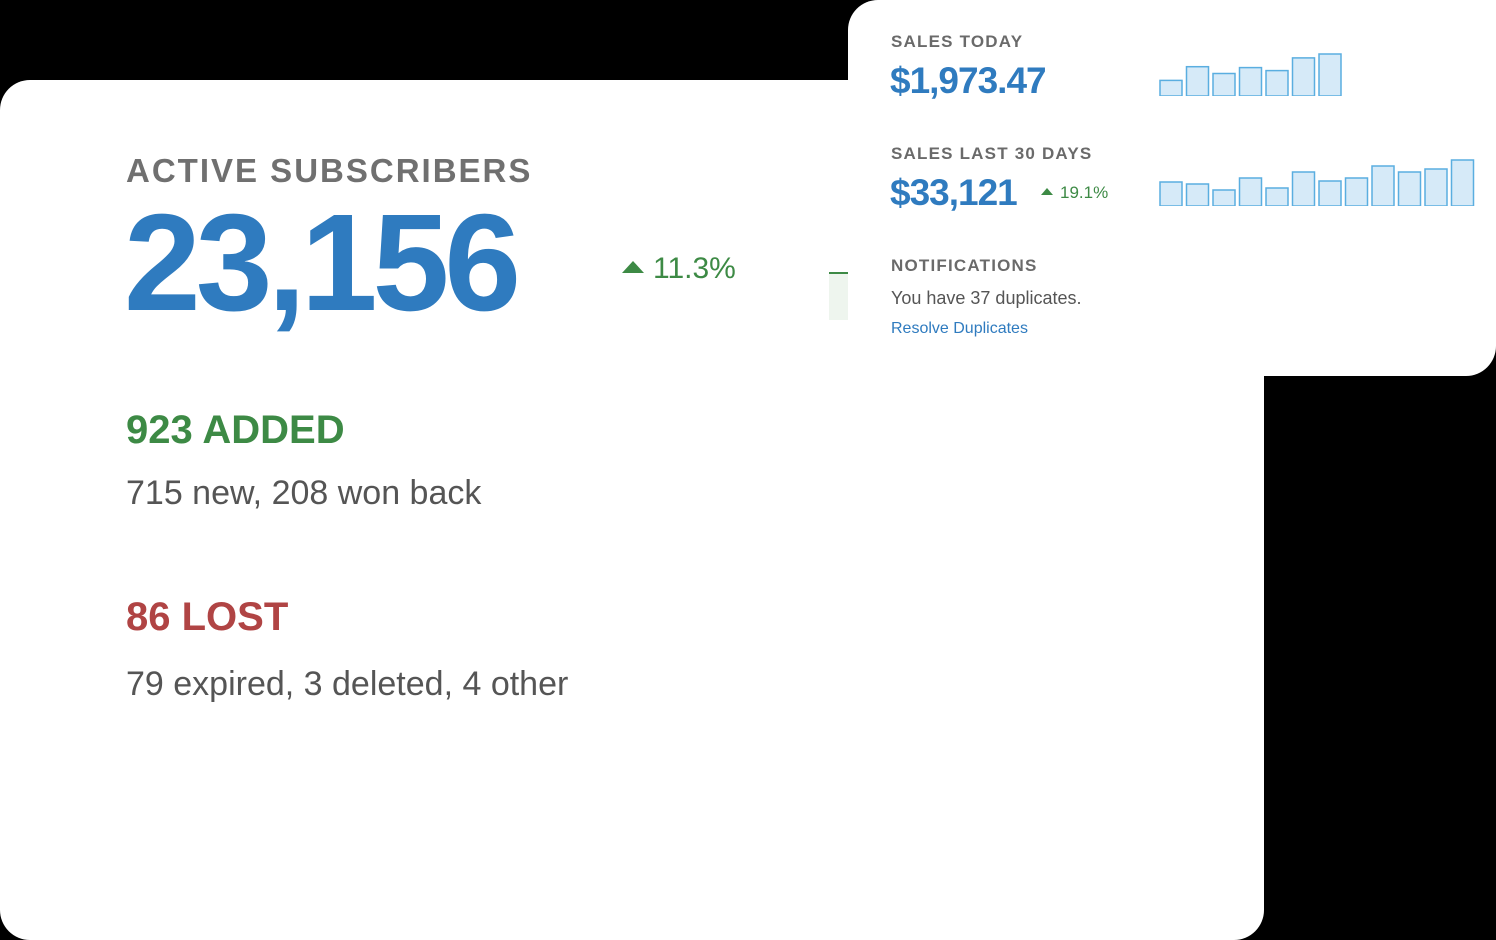  Describe the element at coordinates (1317, 182) in the screenshot. I see `sales-30-chart` at that location.